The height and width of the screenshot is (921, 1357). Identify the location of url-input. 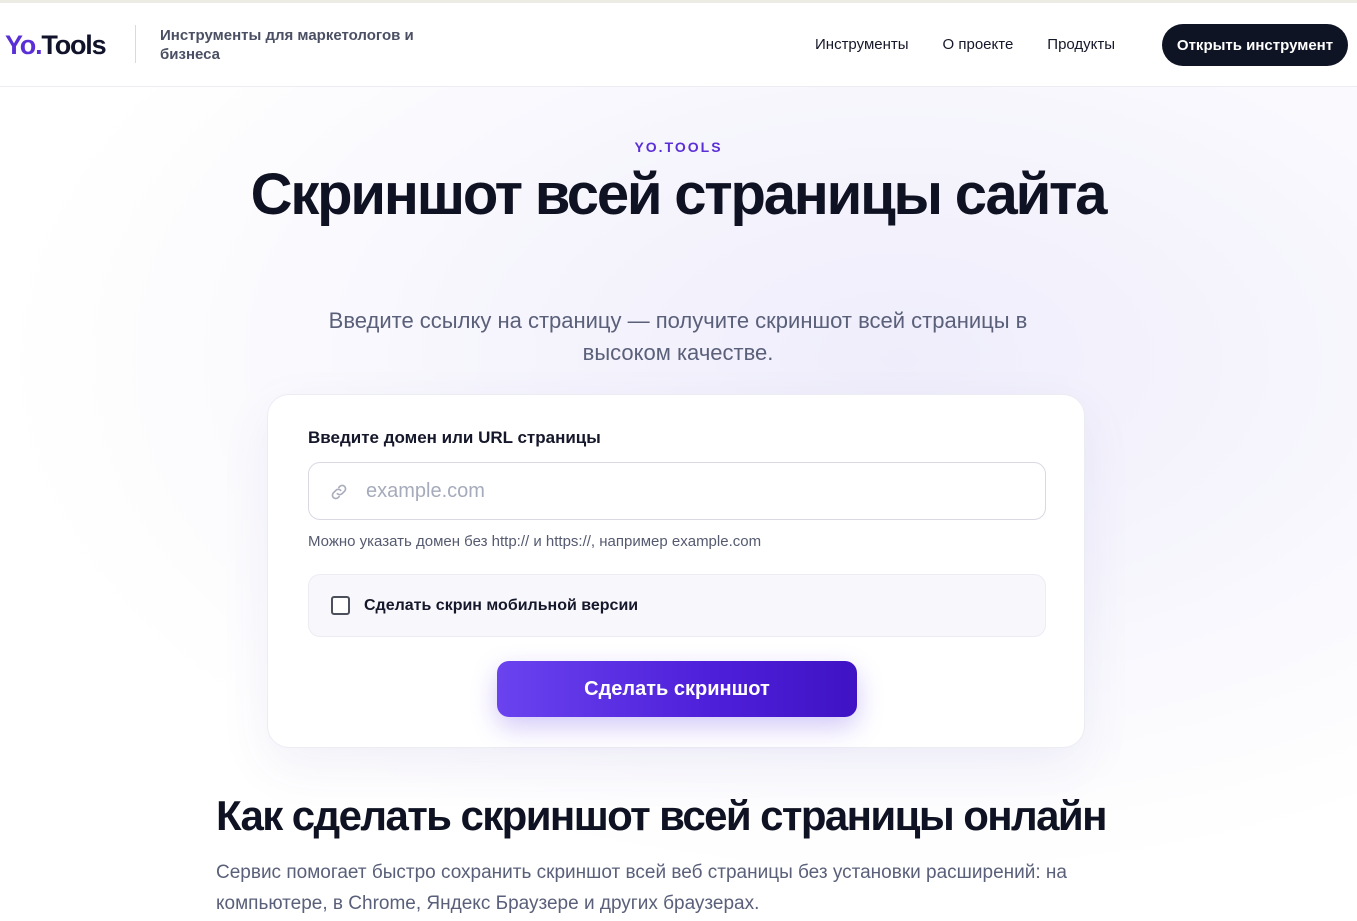
(696, 491).